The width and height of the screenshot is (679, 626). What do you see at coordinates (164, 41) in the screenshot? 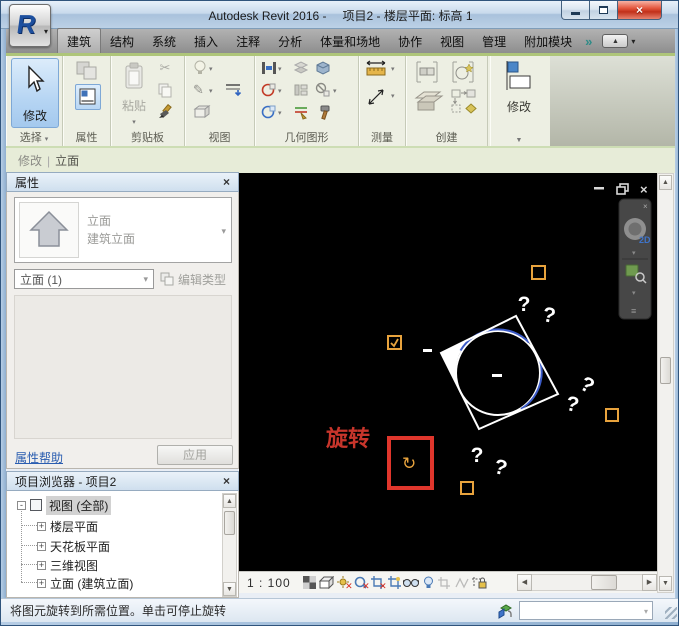
I see `tab-systems: 系统` at bounding box center [164, 41].